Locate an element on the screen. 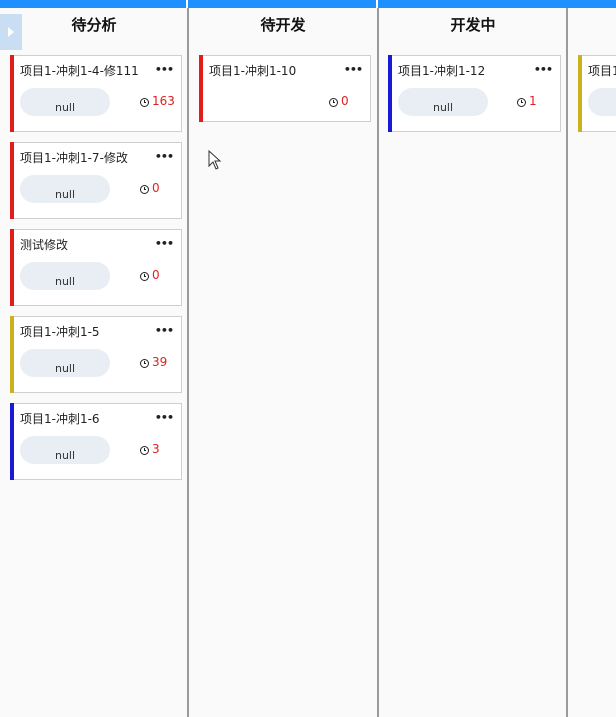  card-tag is located at coordinates (602, 102).